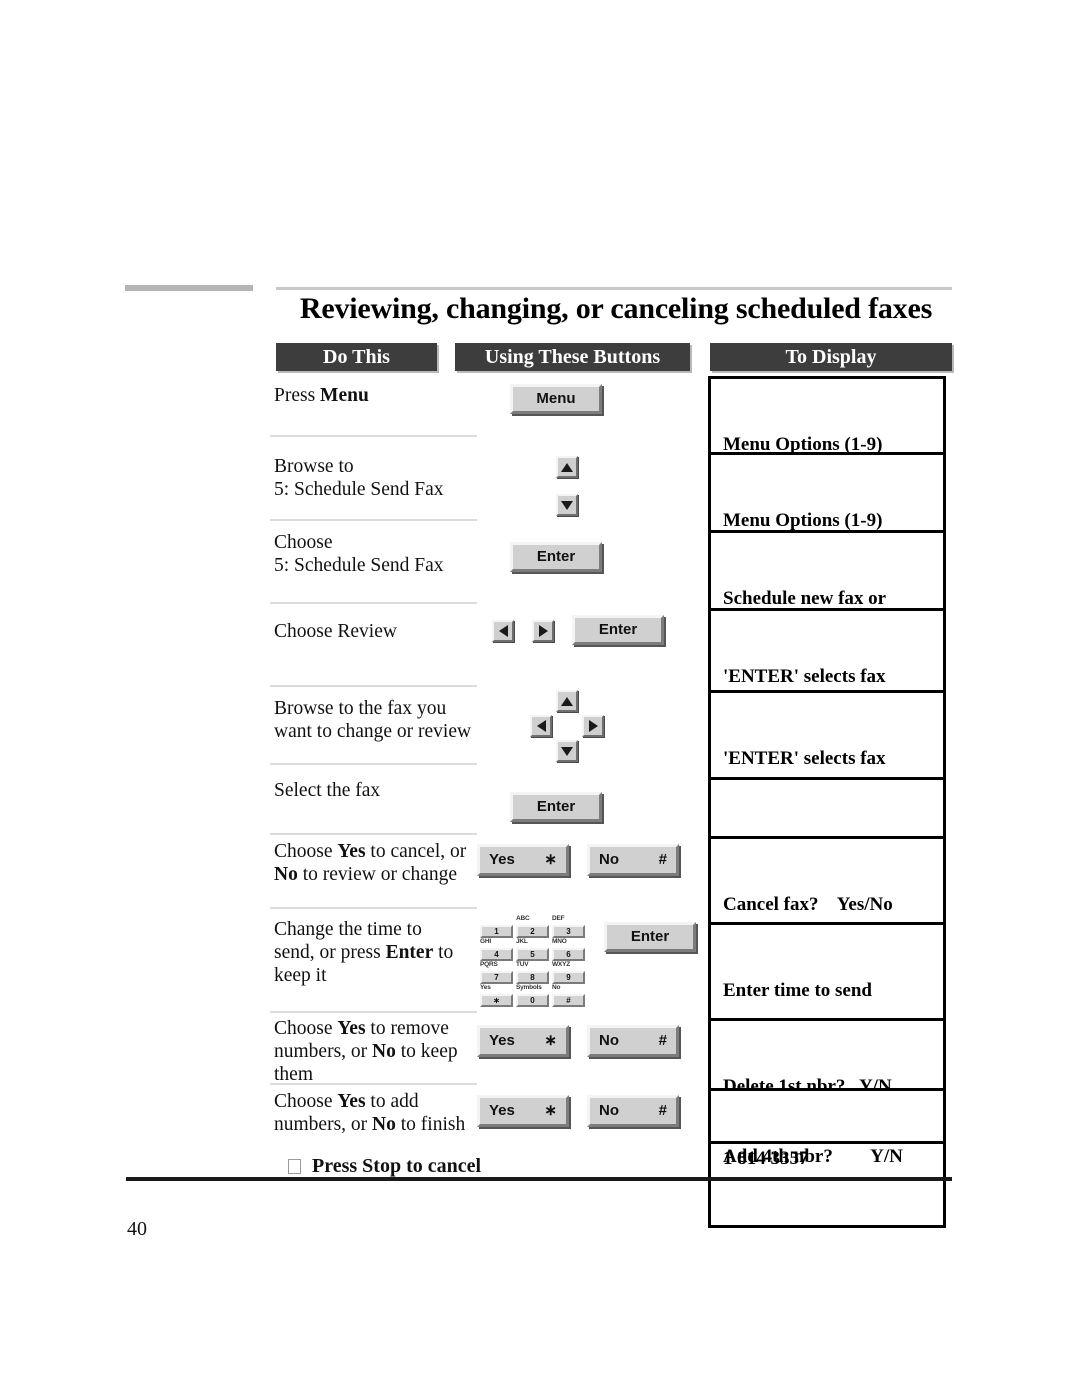 The width and height of the screenshot is (1080, 1397). What do you see at coordinates (532, 977) in the screenshot?
I see `keypad-key-label: 8` at bounding box center [532, 977].